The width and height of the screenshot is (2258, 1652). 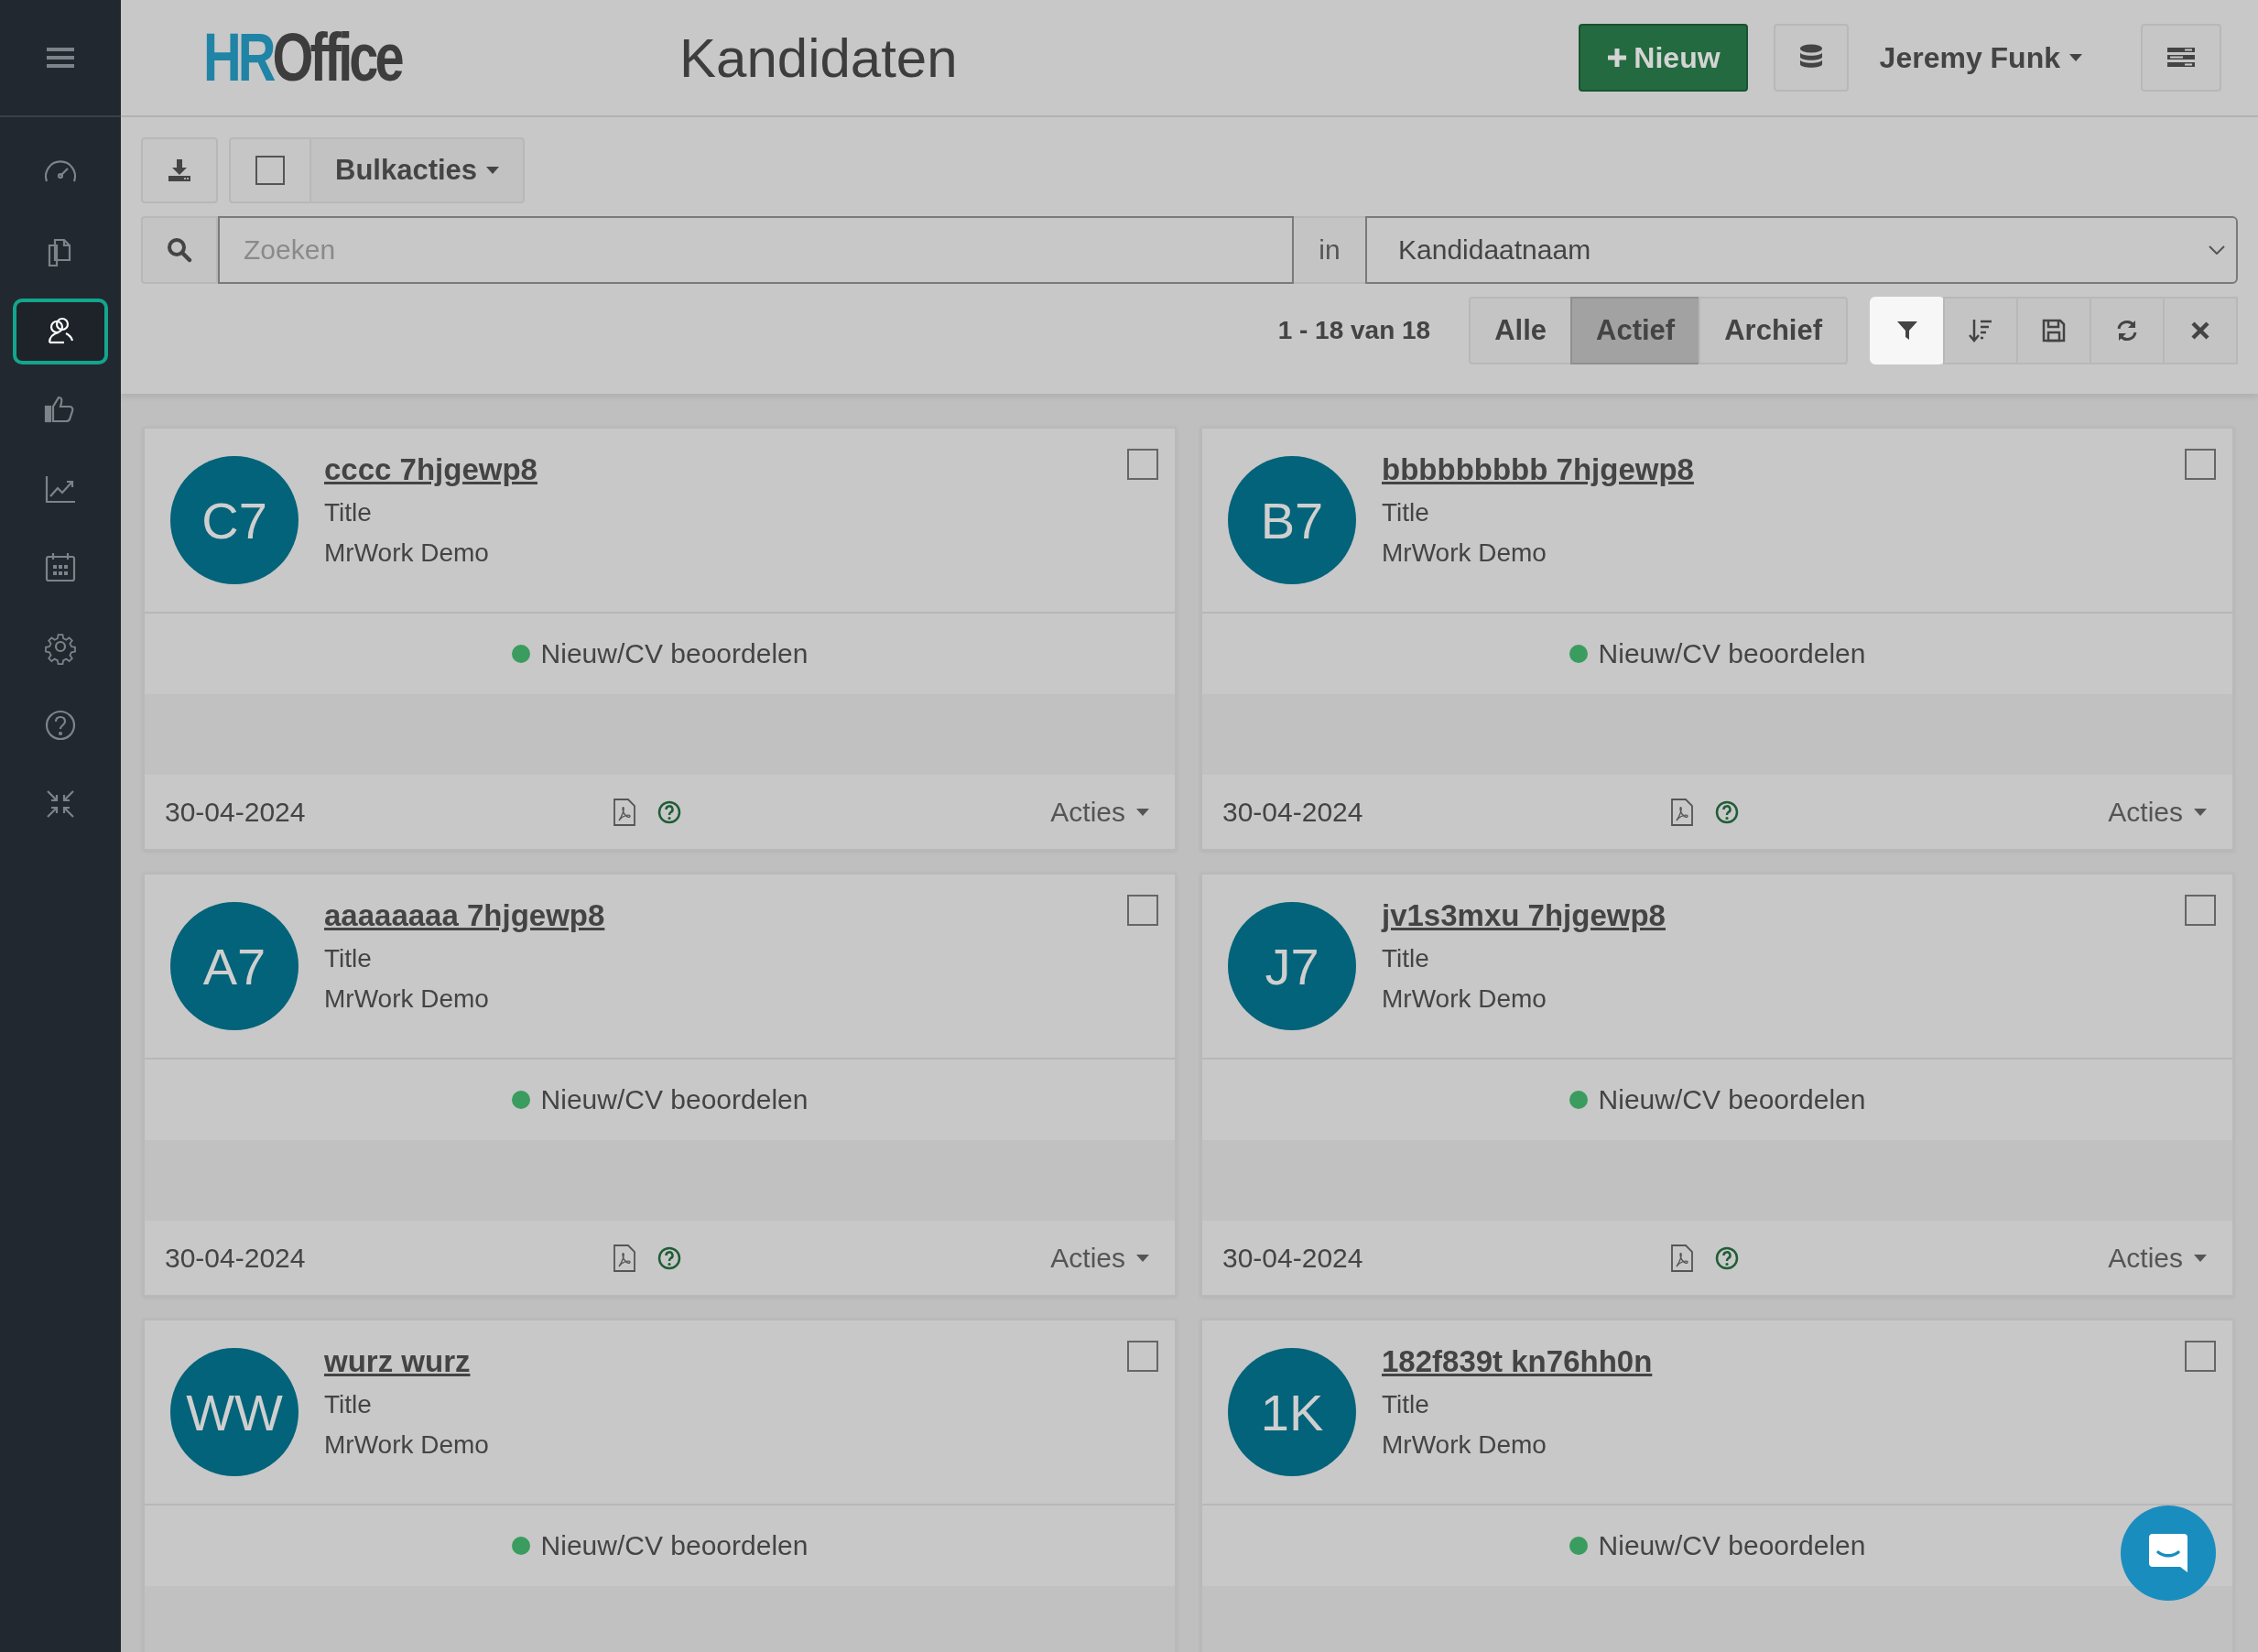 What do you see at coordinates (819, 58) in the screenshot?
I see `page-title: Kandidaten` at bounding box center [819, 58].